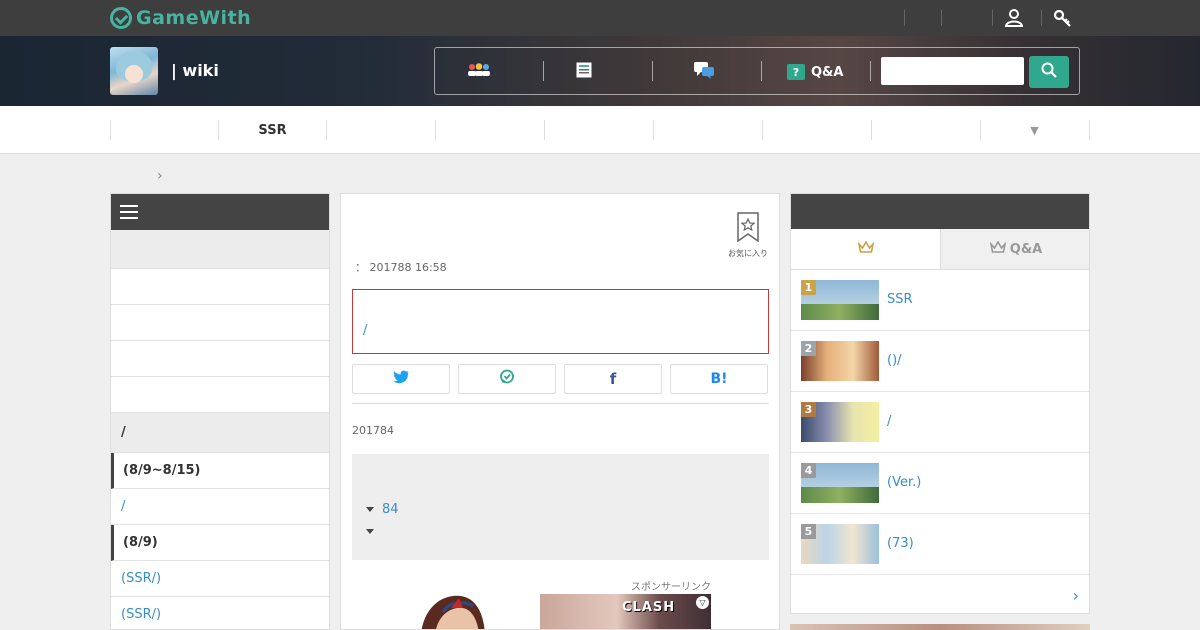 This screenshot has height=630, width=1200. I want to click on share-line-button, so click(507, 379).